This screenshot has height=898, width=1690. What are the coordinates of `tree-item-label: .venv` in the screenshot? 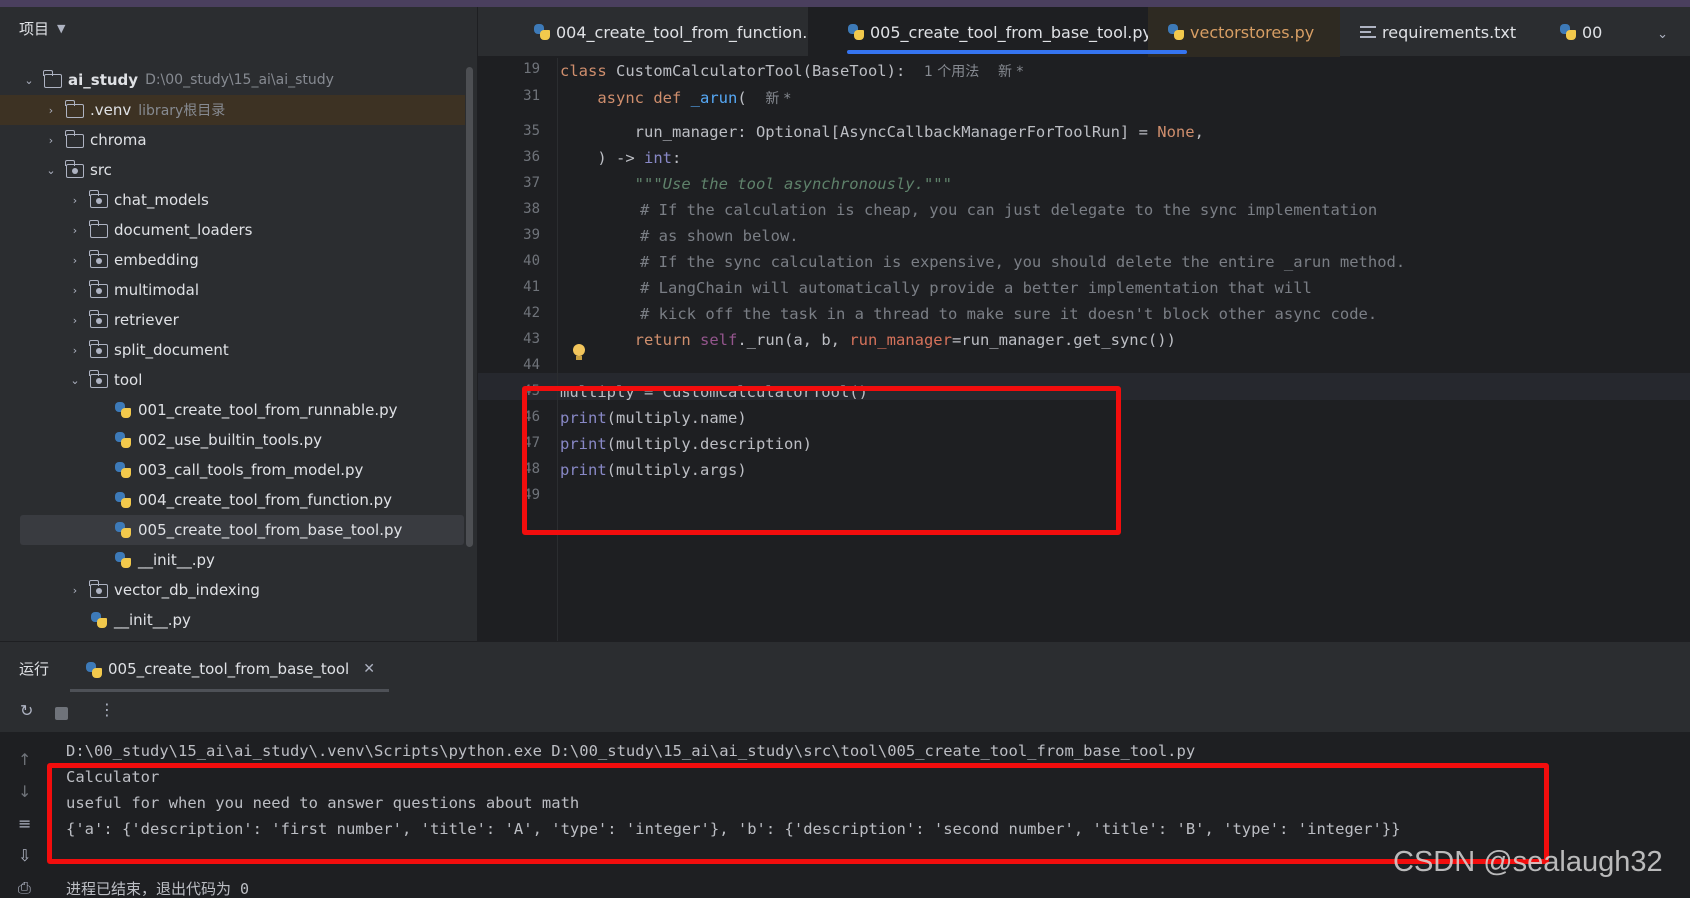 It's located at (111, 110).